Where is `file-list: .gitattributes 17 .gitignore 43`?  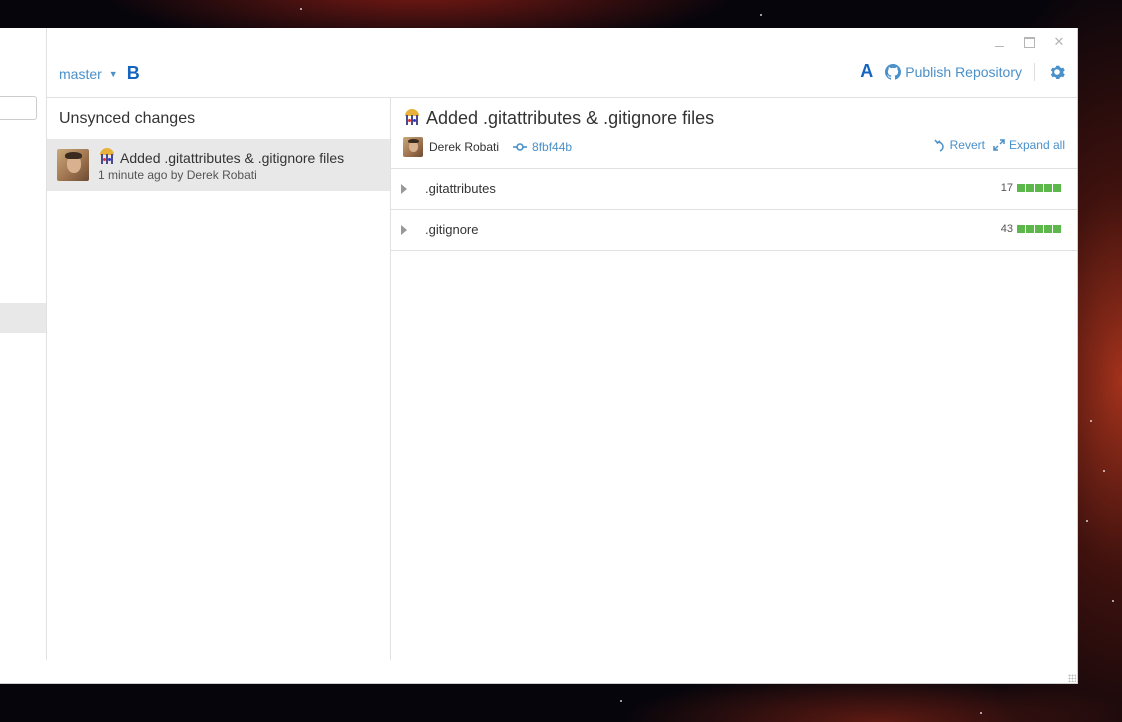
file-list: .gitattributes 17 .gitignore 43 is located at coordinates (734, 209).